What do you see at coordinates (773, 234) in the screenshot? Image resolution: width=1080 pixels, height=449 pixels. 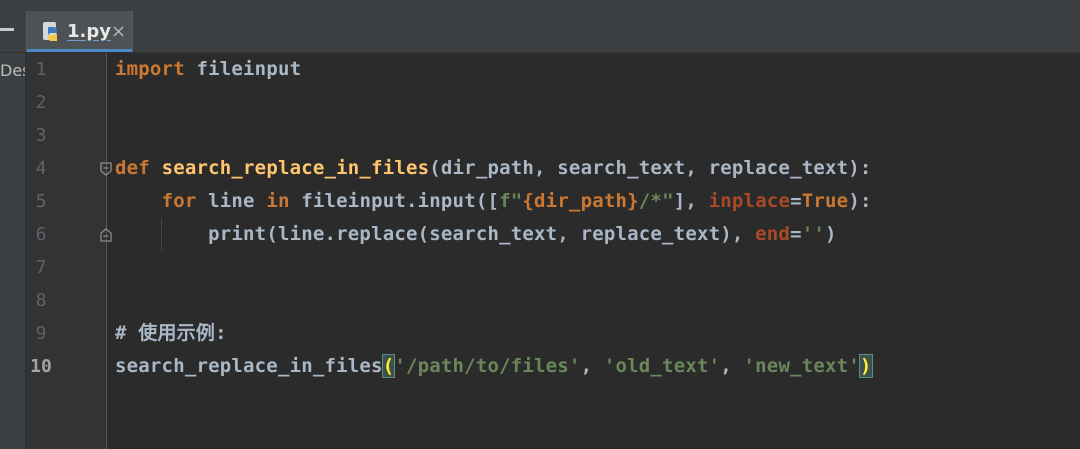 I see `keyword-argument: end` at bounding box center [773, 234].